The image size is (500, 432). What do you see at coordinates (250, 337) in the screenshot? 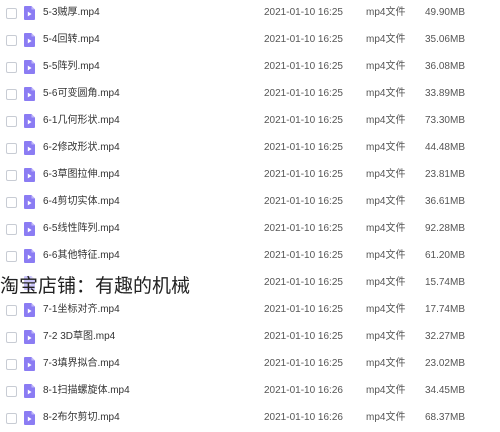
I see `file-row: 7-2 3D草图.mp4 2021-01-10 16:25 mp4文件 32.27MB` at bounding box center [250, 337].